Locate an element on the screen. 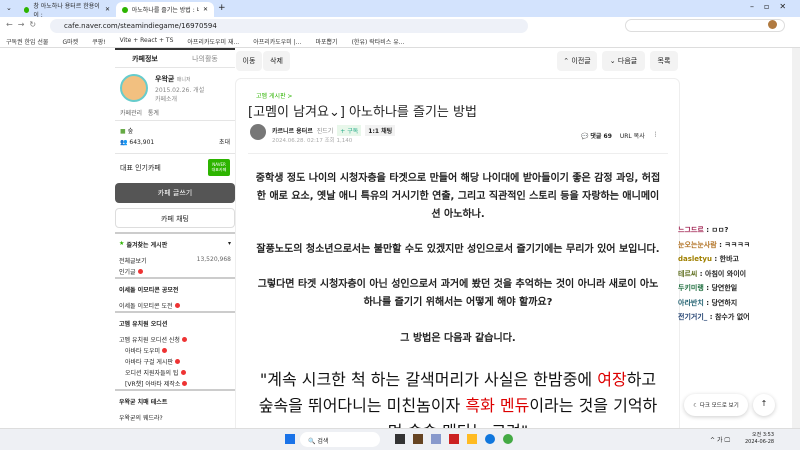 The height and width of the screenshot is (450, 800). tab-active: 아노하나를 즐기는 방법 : 네이 ✕ is located at coordinates (165, 9).